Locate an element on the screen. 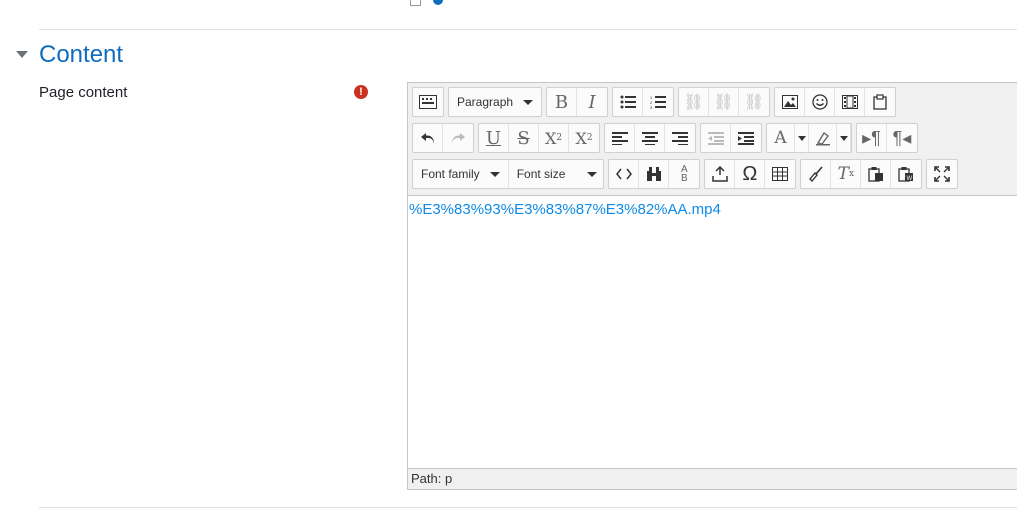  required-icon: ! is located at coordinates (361, 92).